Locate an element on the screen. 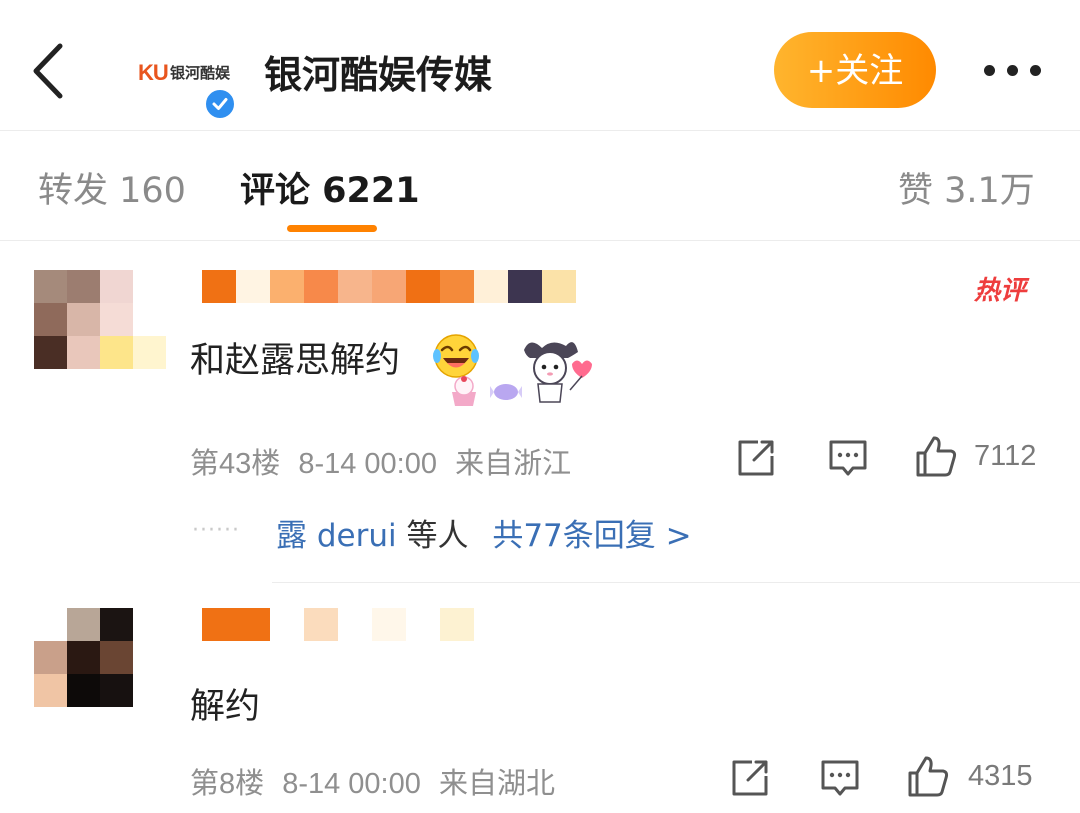  account-avatar: KU 银河酷娱 is located at coordinates (184, 74).